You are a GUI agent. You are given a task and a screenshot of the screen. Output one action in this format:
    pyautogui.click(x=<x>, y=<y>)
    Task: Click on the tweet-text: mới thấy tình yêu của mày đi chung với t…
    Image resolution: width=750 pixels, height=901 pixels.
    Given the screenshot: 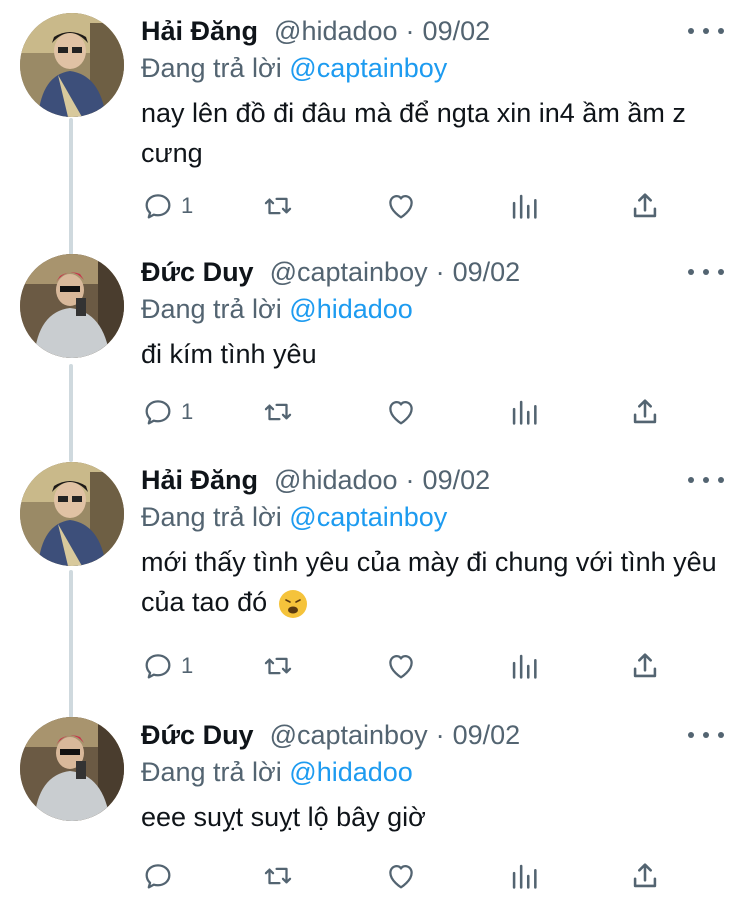 What is the action you would take?
    pyautogui.click(x=429, y=582)
    